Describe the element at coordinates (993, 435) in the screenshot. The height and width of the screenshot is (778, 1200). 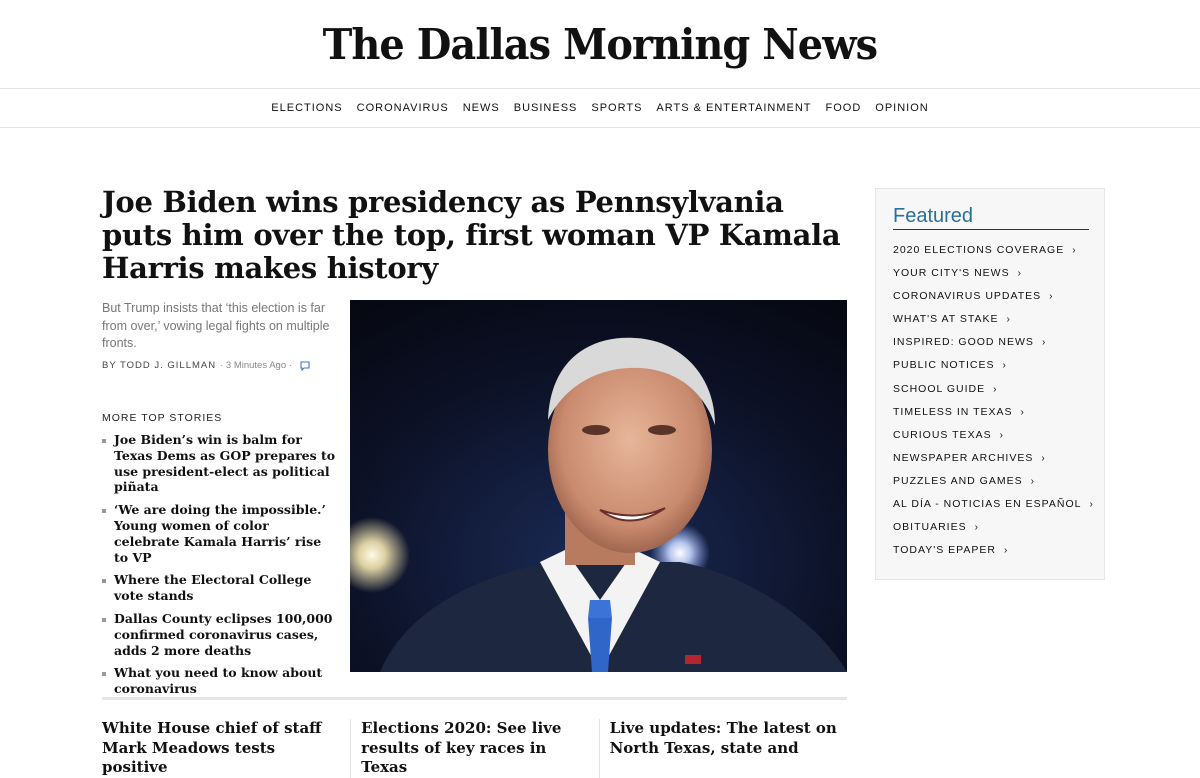
I see `featured-link: CURIOUS TEXAS ›` at that location.